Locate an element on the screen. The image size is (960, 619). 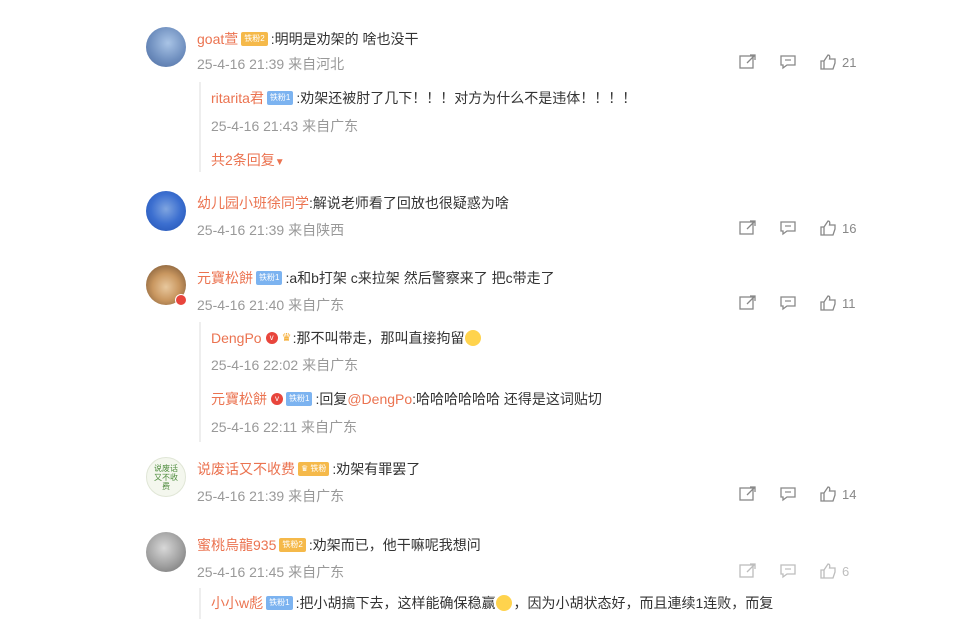
username: 小小w彪 is located at coordinates (237, 603).